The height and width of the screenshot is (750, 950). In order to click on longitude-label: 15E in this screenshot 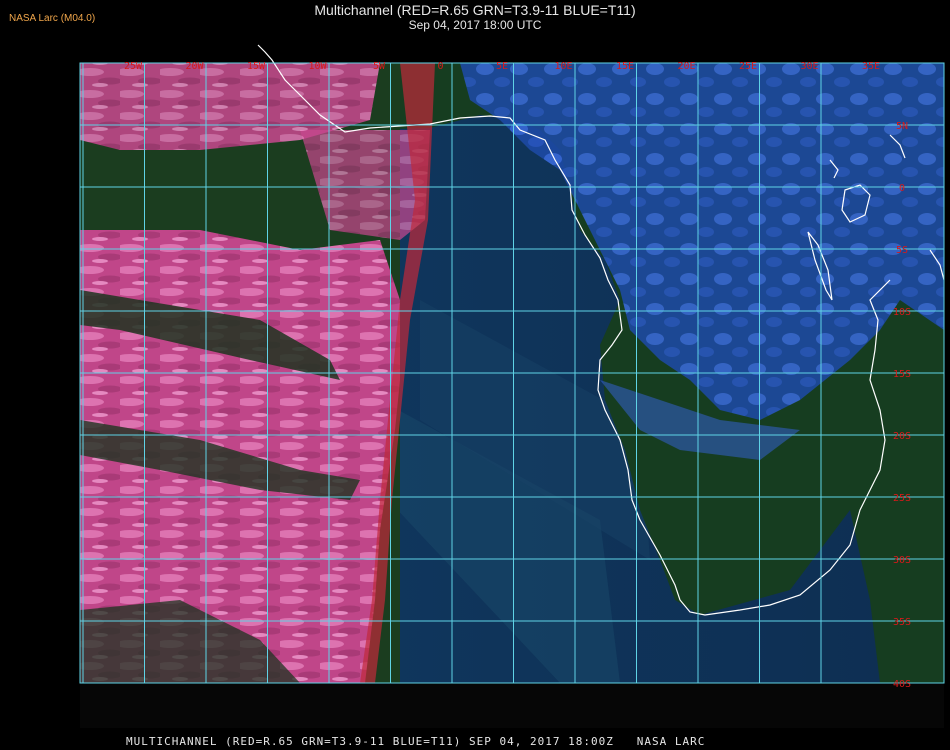, I will do `click(625, 66)`.